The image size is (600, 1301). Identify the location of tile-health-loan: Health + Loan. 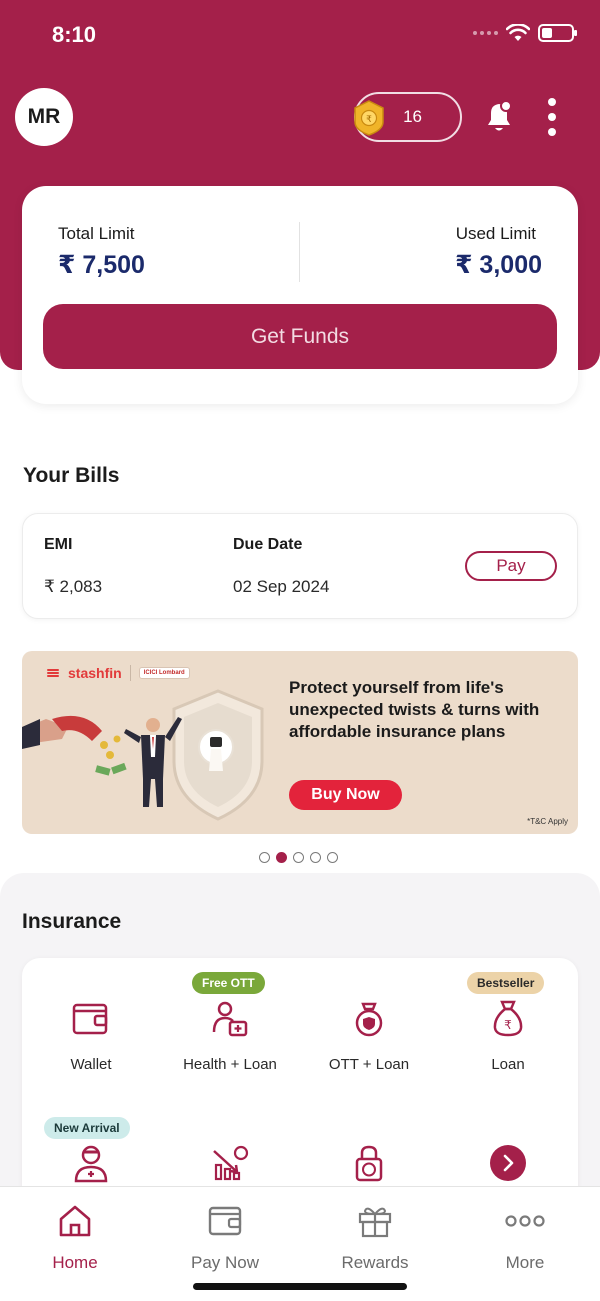
(230, 1035).